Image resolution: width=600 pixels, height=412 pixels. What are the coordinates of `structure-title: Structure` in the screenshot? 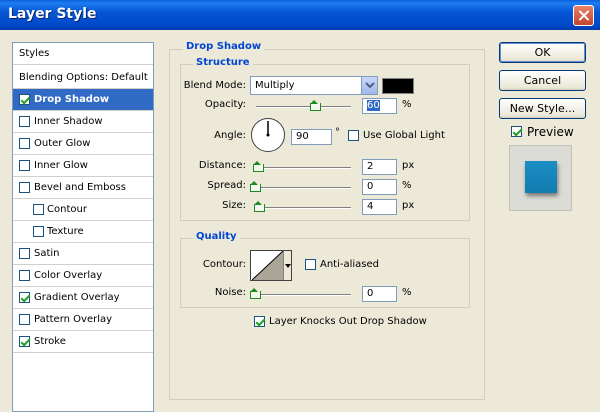 It's located at (223, 62).